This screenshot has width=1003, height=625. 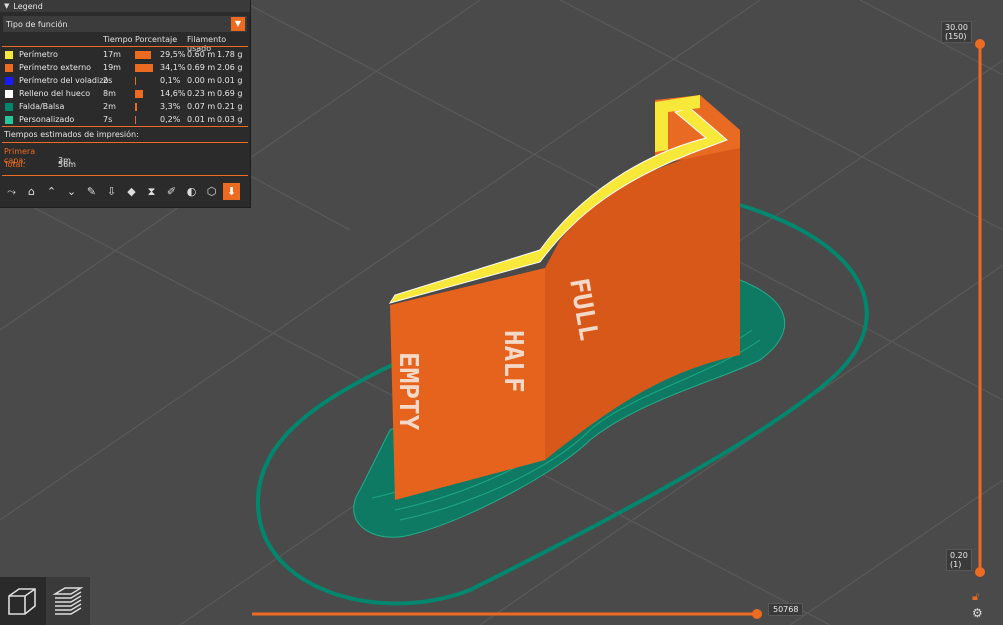 I want to click on legend-row: Perímetro 17m 29,5% 0.60 m 1.78 g, so click(x=125, y=55).